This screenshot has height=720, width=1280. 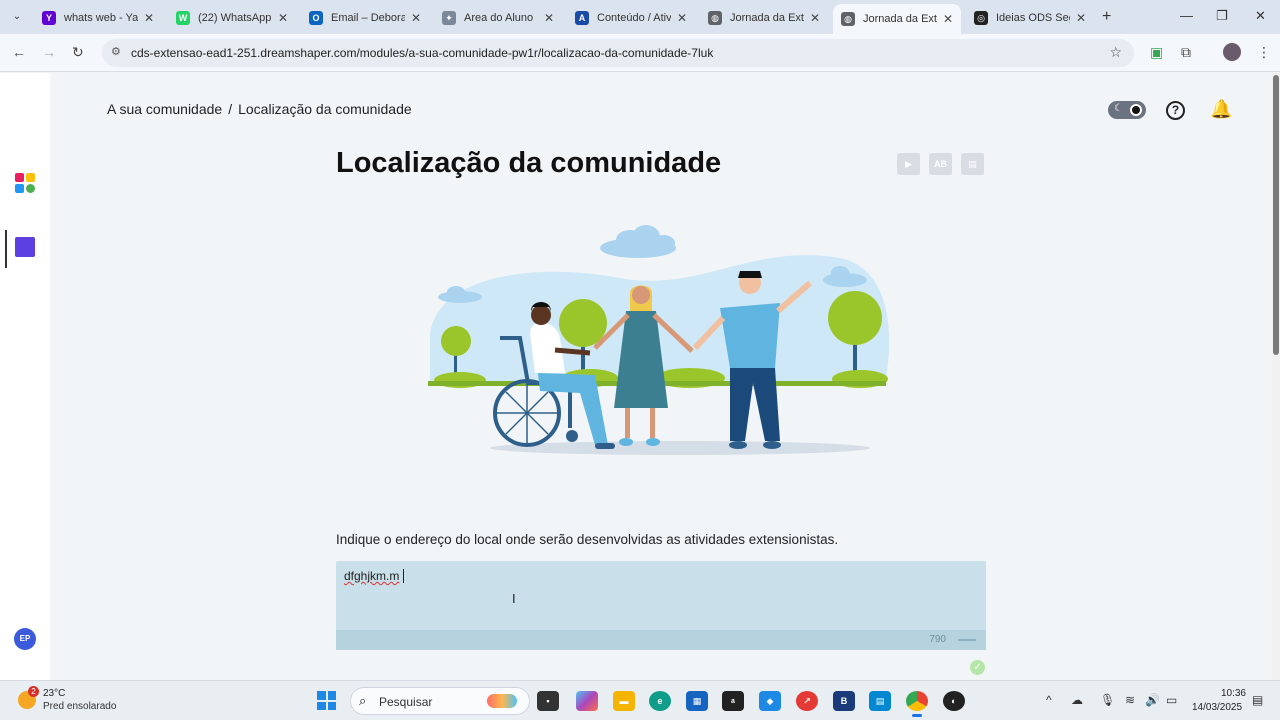 What do you see at coordinates (582, 18) in the screenshot?
I see `ava-favicon-icon: A` at bounding box center [582, 18].